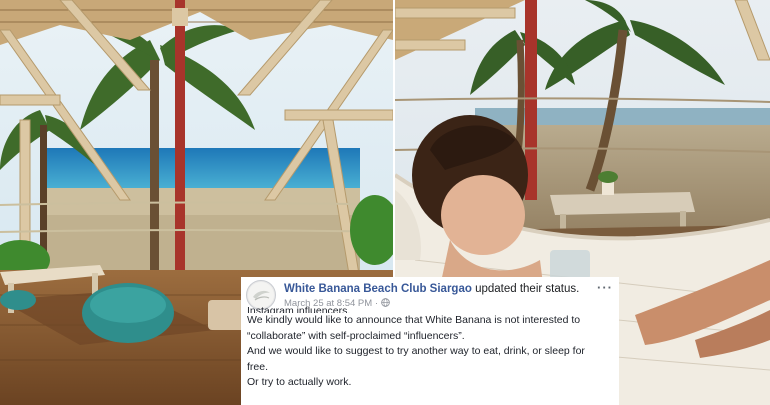  I want to click on post-line-5: free., so click(258, 366).